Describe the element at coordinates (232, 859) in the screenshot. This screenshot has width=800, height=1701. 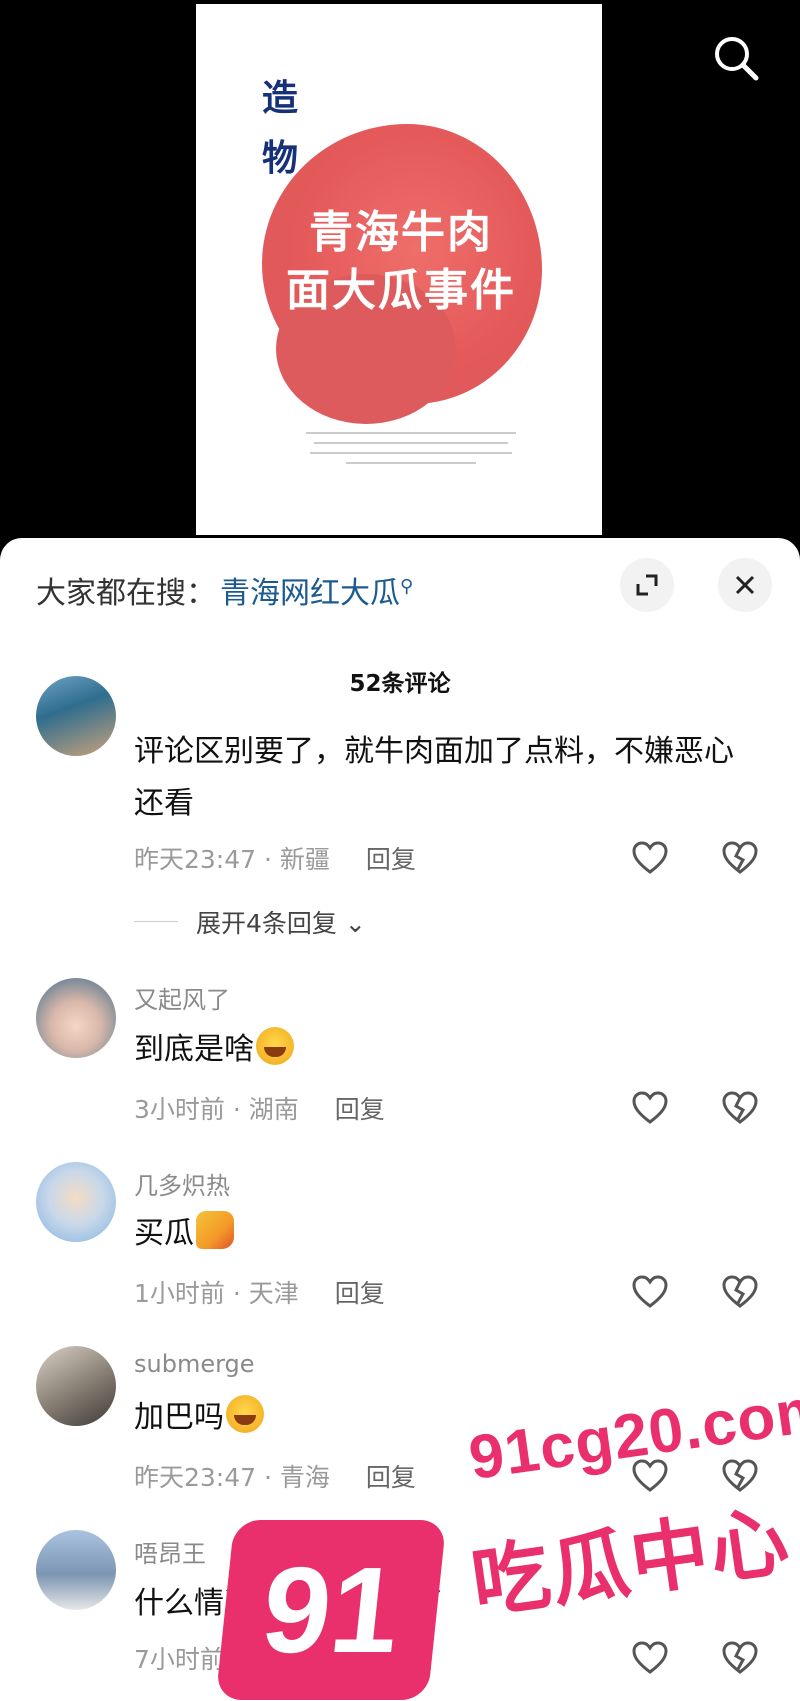
I see `comment-time-location: 昨天23:47 · 新疆` at that location.